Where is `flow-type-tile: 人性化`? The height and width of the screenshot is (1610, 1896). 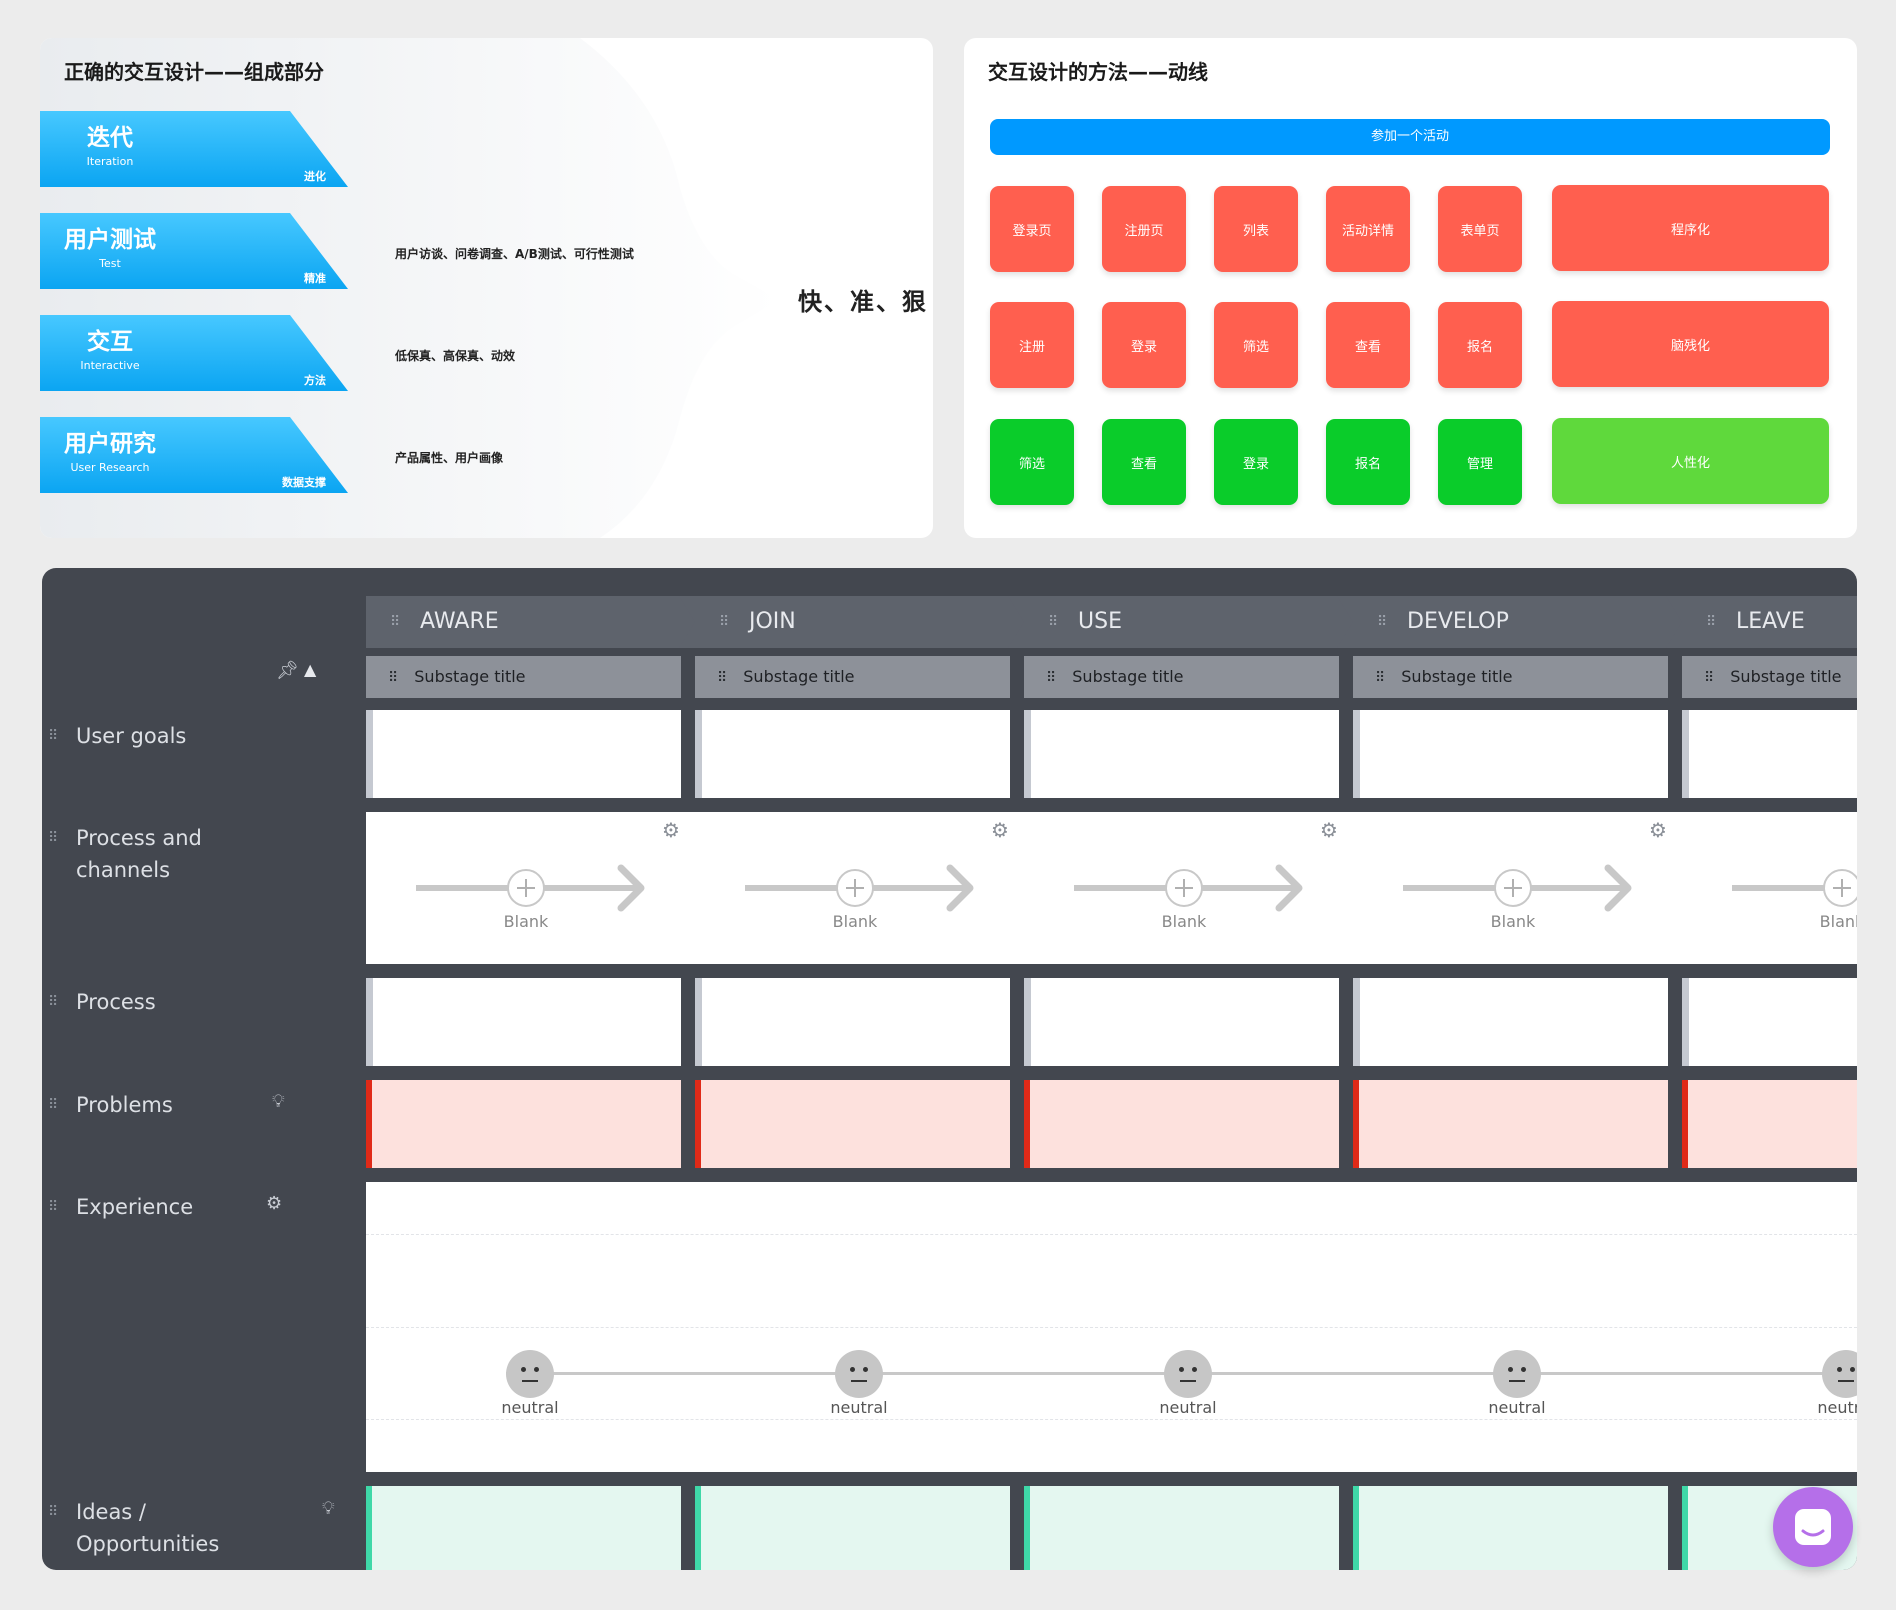
flow-type-tile: 人性化 is located at coordinates (1690, 461).